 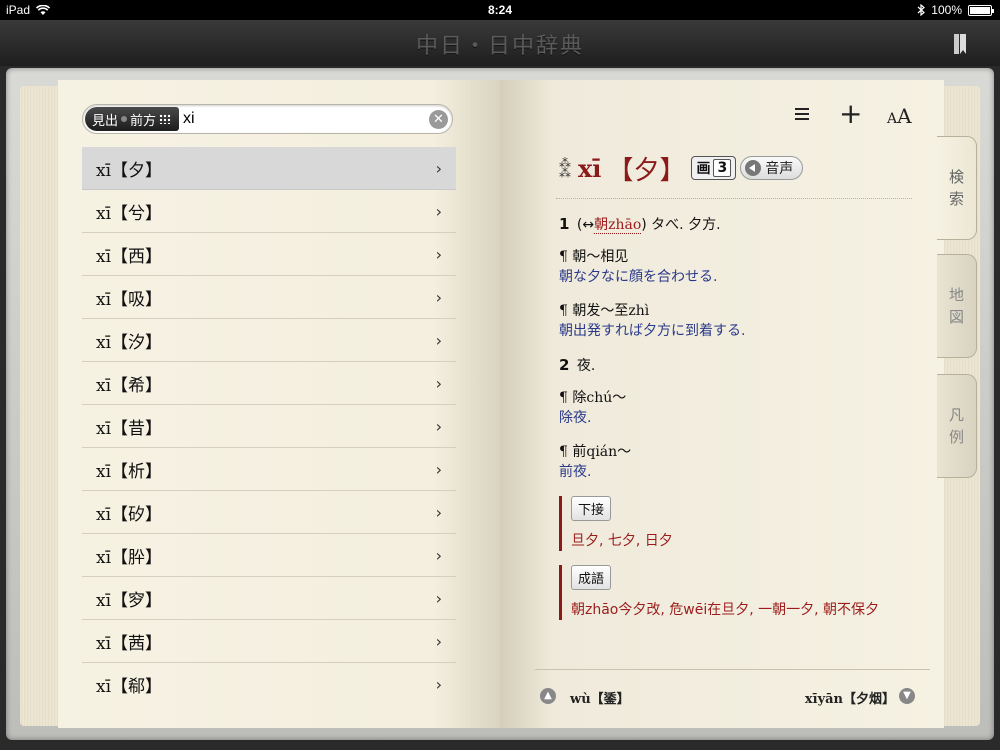 I want to click on search-mode-selector: 見出 前方, so click(x=132, y=119).